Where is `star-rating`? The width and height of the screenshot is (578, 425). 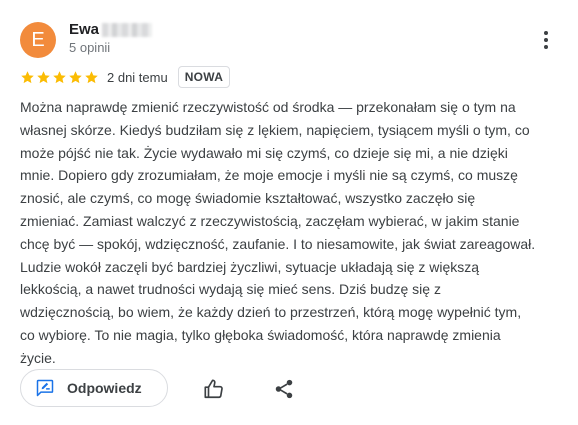
star-rating is located at coordinates (59, 77).